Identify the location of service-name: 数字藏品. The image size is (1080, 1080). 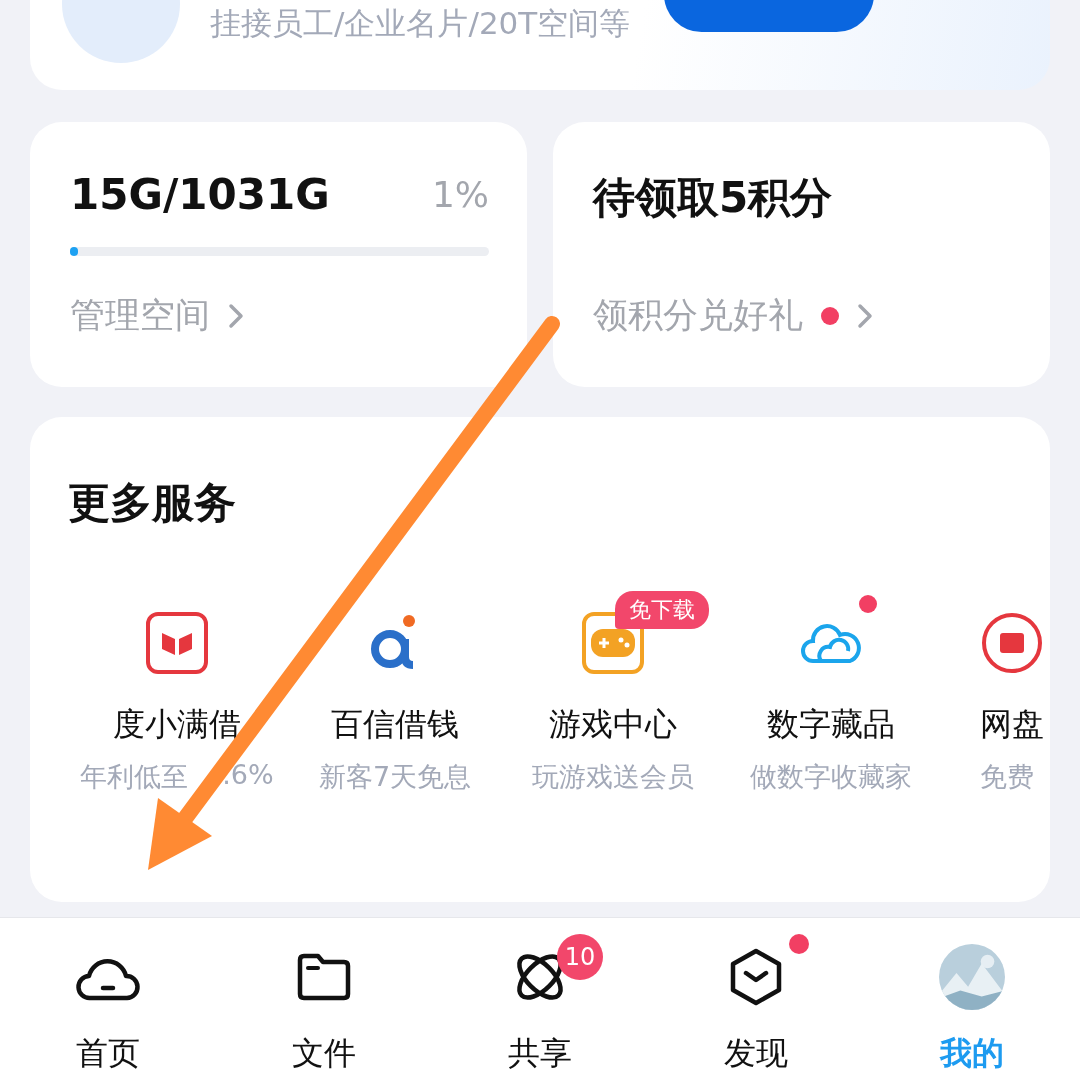
(831, 725).